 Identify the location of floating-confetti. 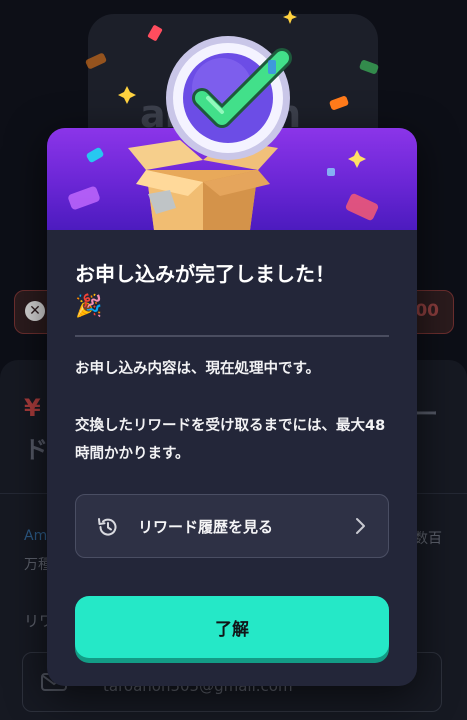
(232, 60).